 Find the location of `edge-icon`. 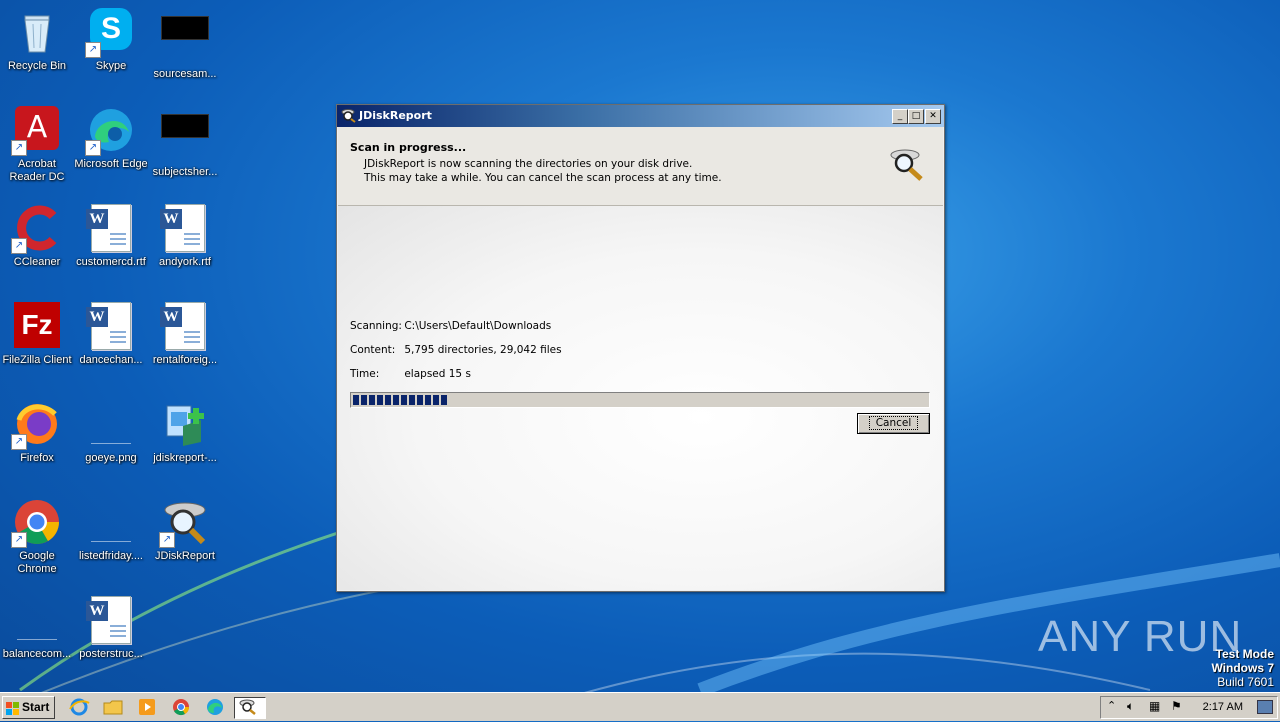

edge-icon is located at coordinates (215, 707).